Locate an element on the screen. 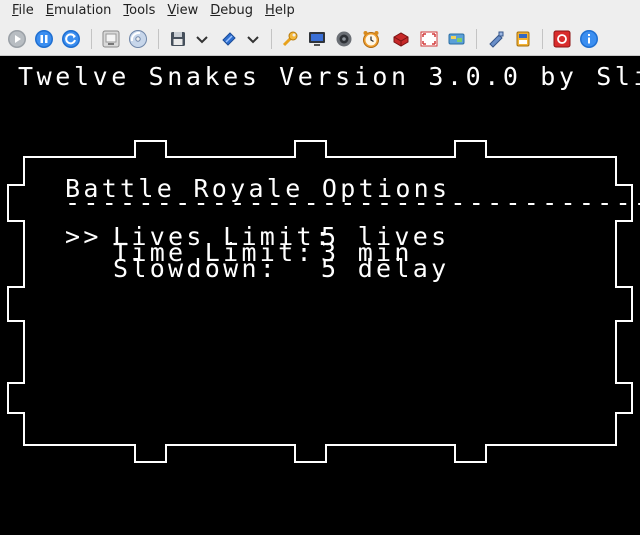 The height and width of the screenshot is (535, 640). reset-icon is located at coordinates (71, 39).